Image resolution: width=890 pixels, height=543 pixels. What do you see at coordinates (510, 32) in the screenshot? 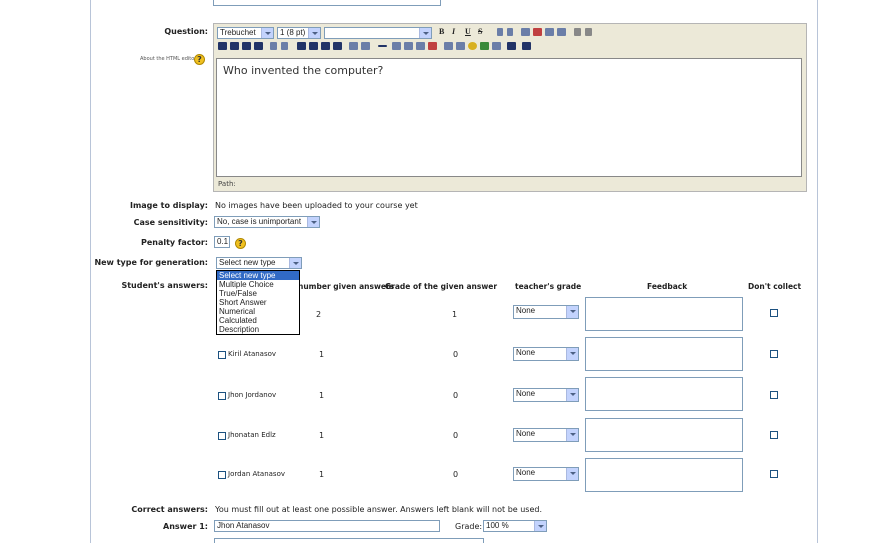
I see `superscript-icon` at bounding box center [510, 32].